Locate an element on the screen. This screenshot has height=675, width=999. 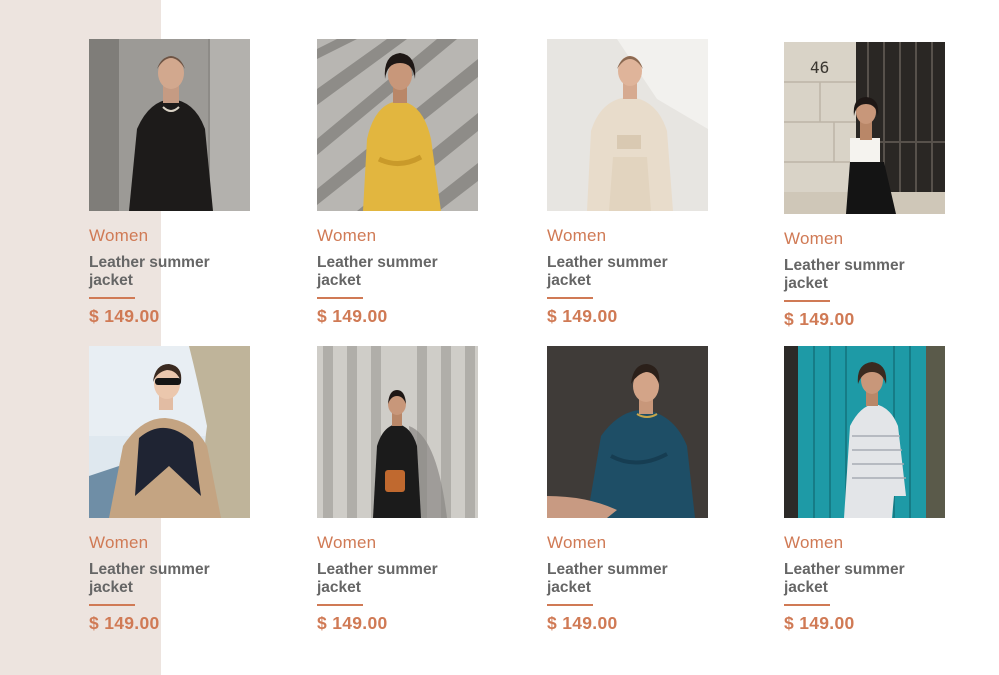
product-photo: 46 is located at coordinates (864, 128).